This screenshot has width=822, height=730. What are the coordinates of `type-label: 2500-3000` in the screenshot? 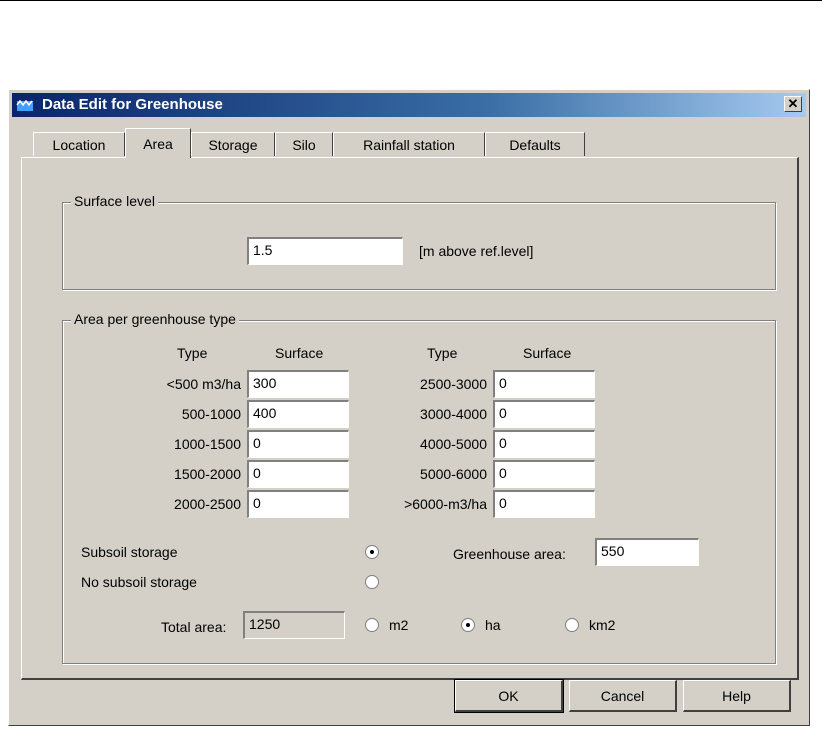 It's located at (453, 384).